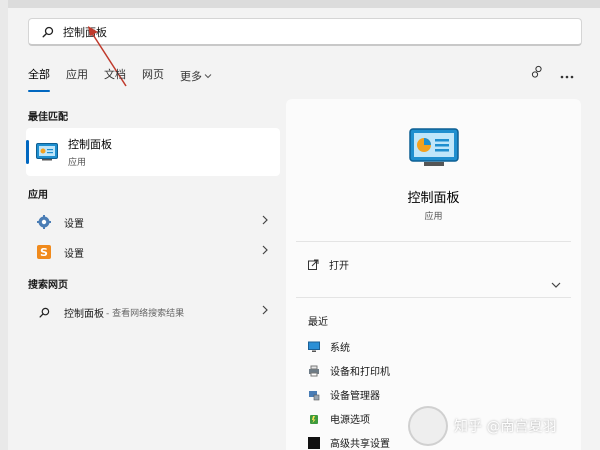 This screenshot has height=450, width=600. What do you see at coordinates (433, 217) in the screenshot?
I see `details-subtitle: 应用` at bounding box center [433, 217].